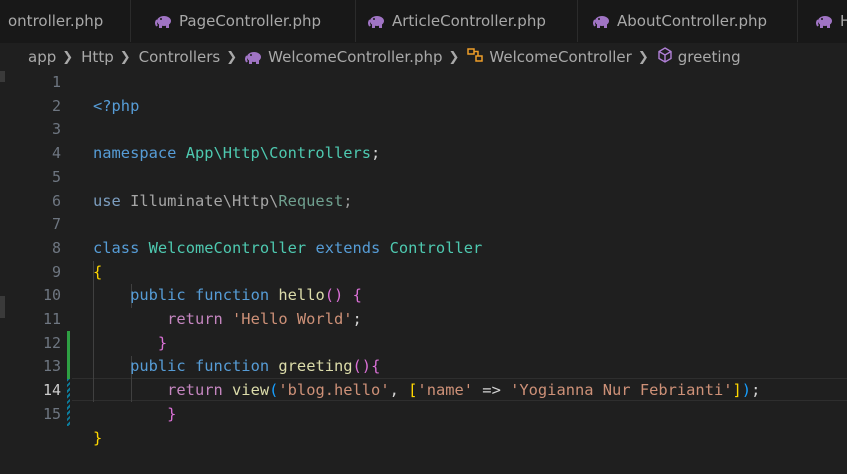 The height and width of the screenshot is (474, 847). I want to click on tab-about-controller: AboutController.php, so click(688, 21).